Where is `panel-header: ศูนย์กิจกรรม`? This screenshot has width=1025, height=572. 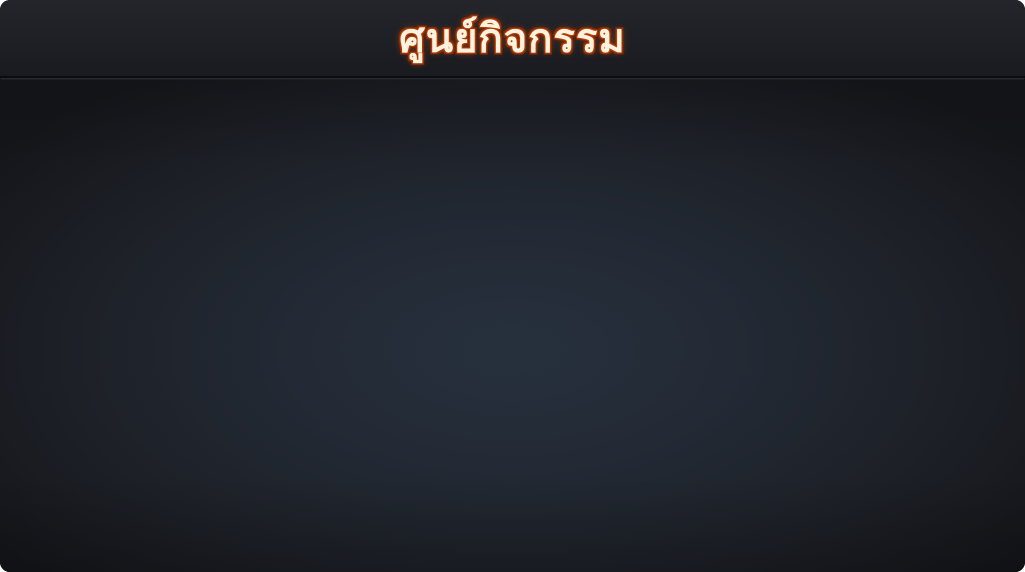 panel-header: ศูนย์กิจกรรม is located at coordinates (512, 39).